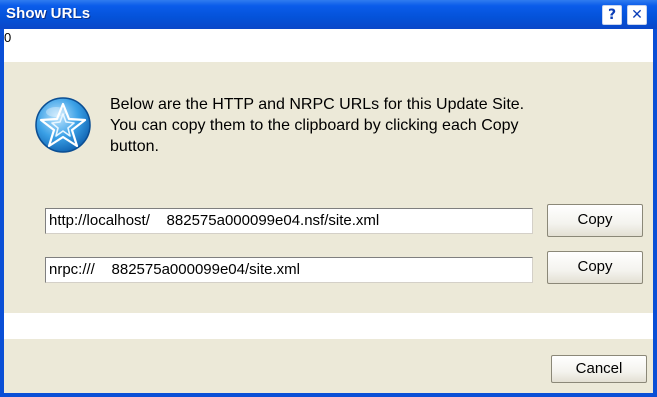 This screenshot has width=657, height=397. What do you see at coordinates (599, 369) in the screenshot?
I see `cancel-button: Cancel` at bounding box center [599, 369].